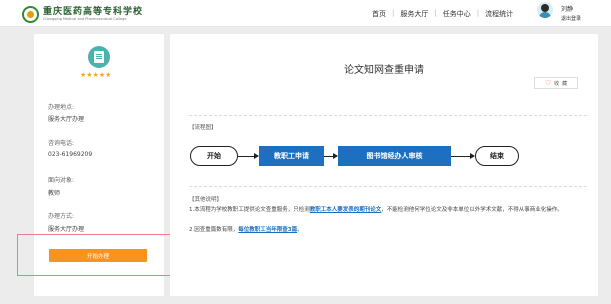 This screenshot has height=304, width=611. Describe the element at coordinates (567, 9) in the screenshot. I see `user-name: 刘静` at that location.